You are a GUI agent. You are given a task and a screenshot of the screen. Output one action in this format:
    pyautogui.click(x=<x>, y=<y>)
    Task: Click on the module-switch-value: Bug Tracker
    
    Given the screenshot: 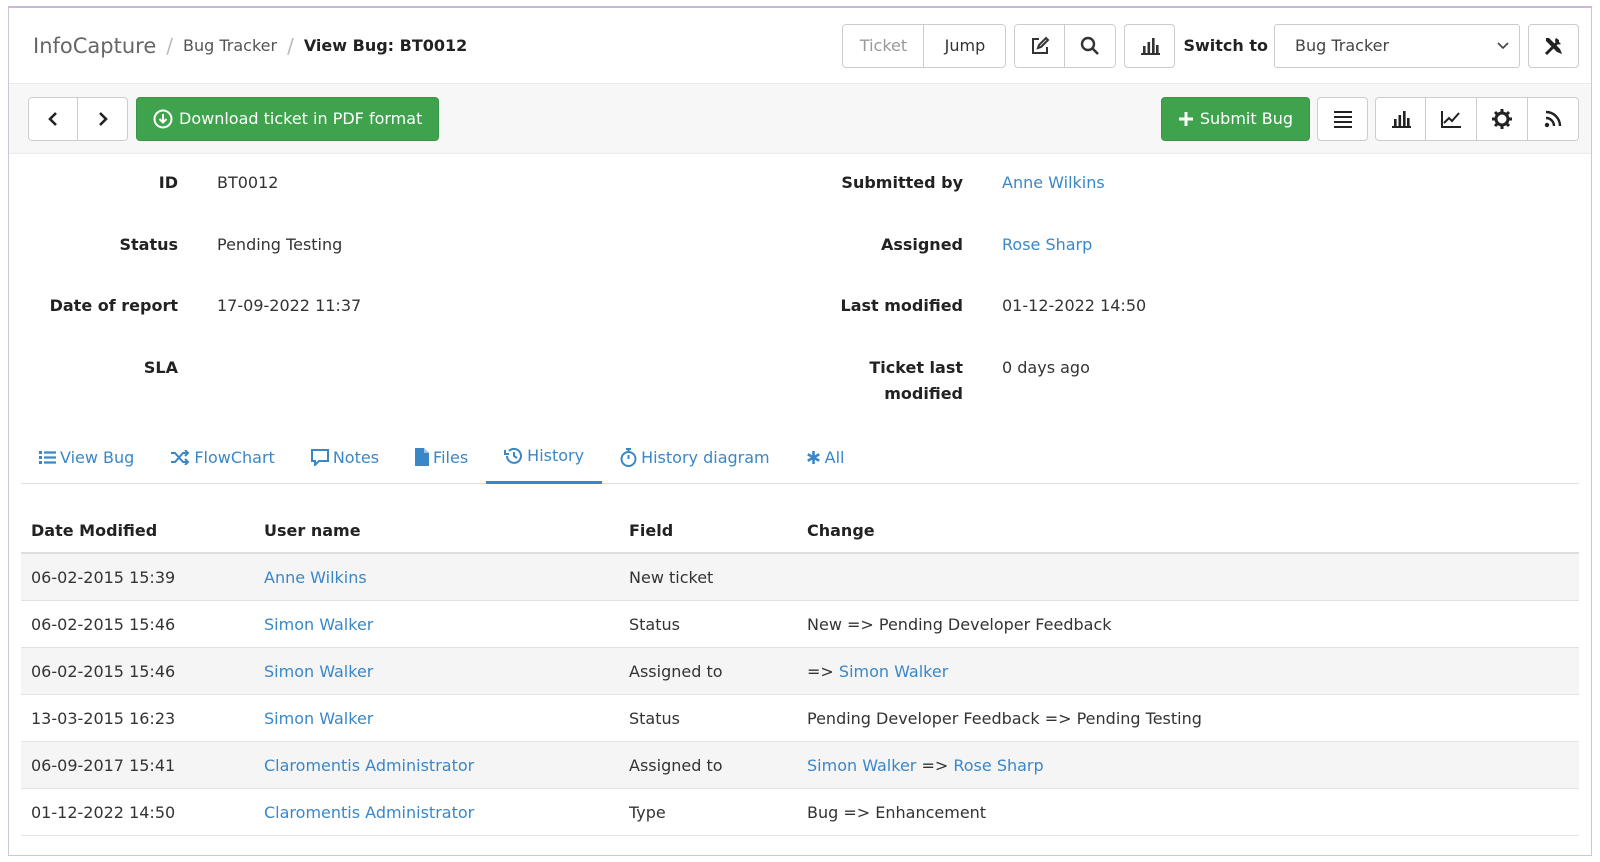 What is the action you would take?
    pyautogui.click(x=1342, y=45)
    